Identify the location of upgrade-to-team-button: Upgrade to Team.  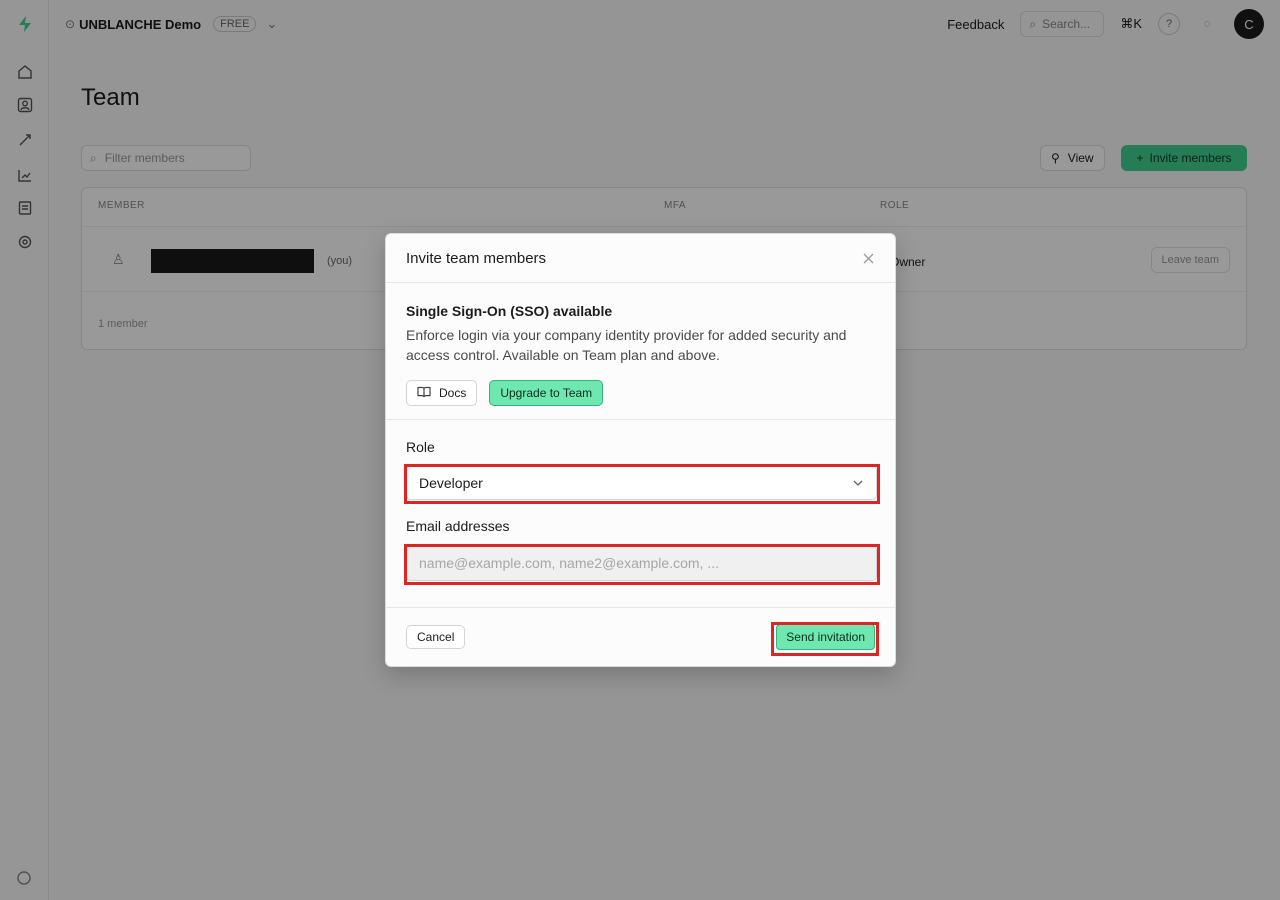
(546, 393).